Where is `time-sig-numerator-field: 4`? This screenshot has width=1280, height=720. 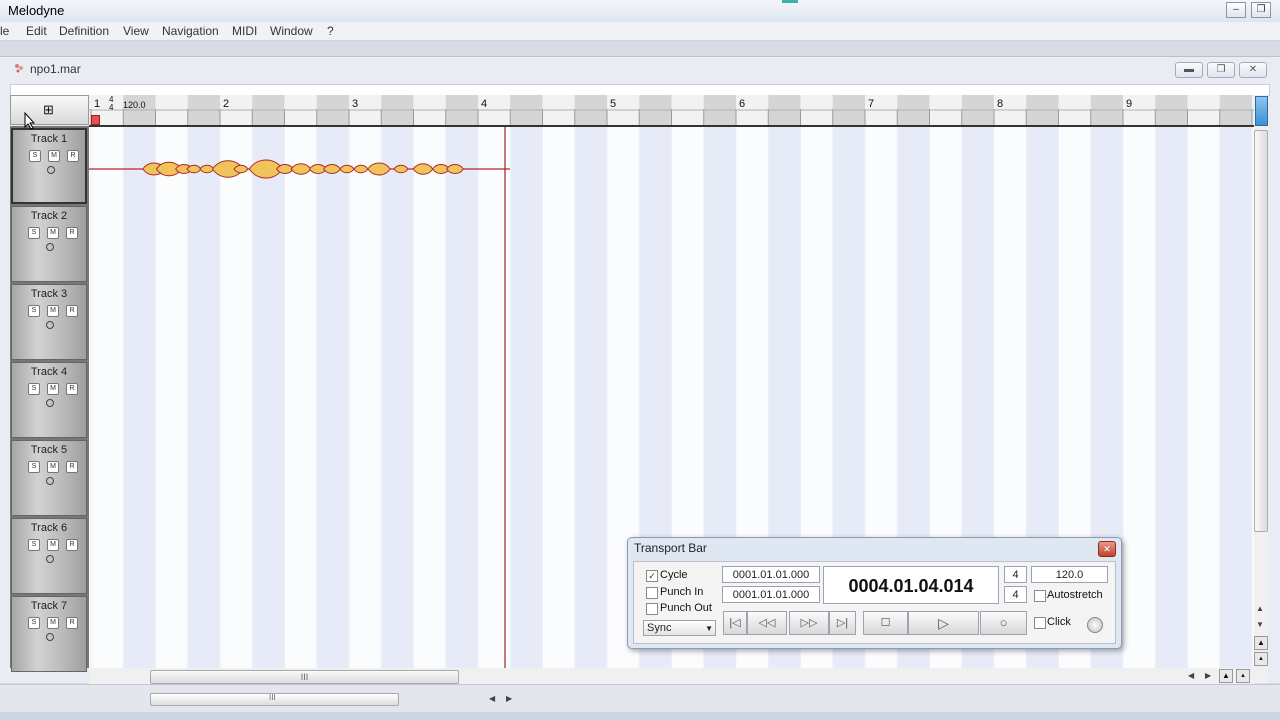
time-sig-numerator-field: 4 is located at coordinates (1015, 574).